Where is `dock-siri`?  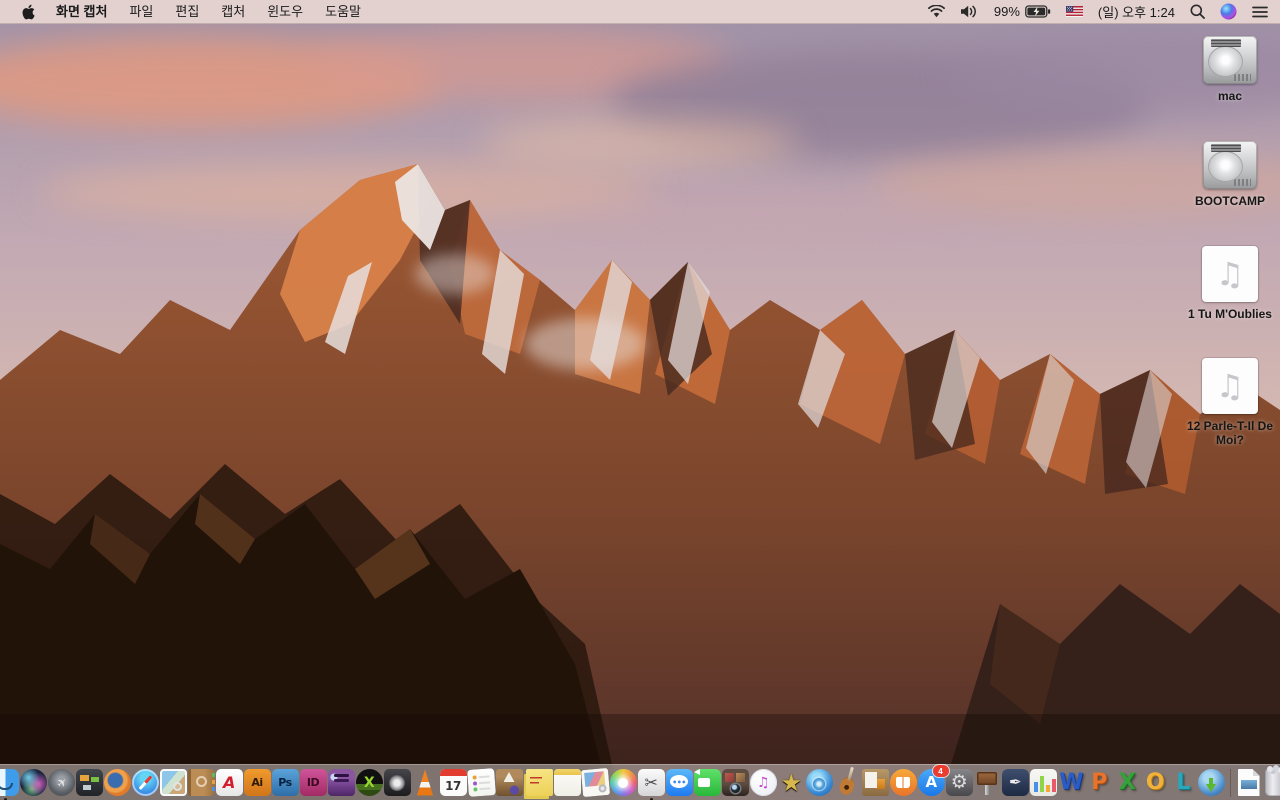 dock-siri is located at coordinates (33, 782).